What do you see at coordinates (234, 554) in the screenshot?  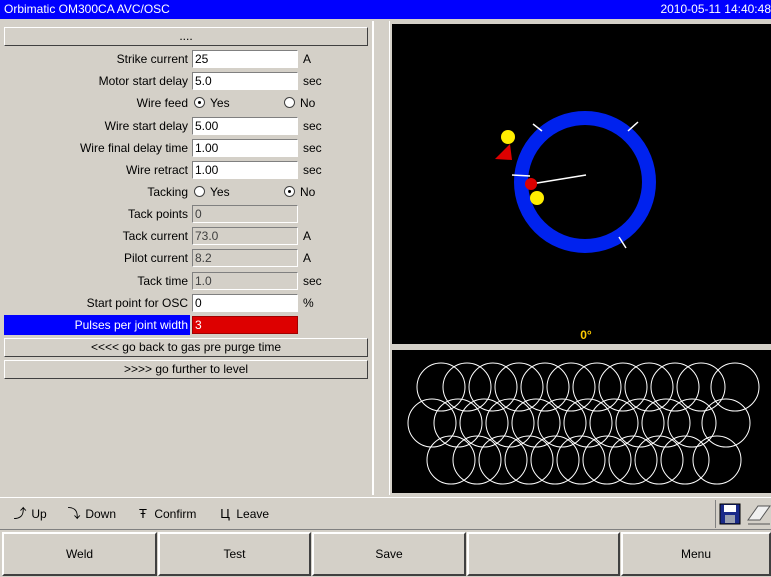 I see `test-button: Test` at bounding box center [234, 554].